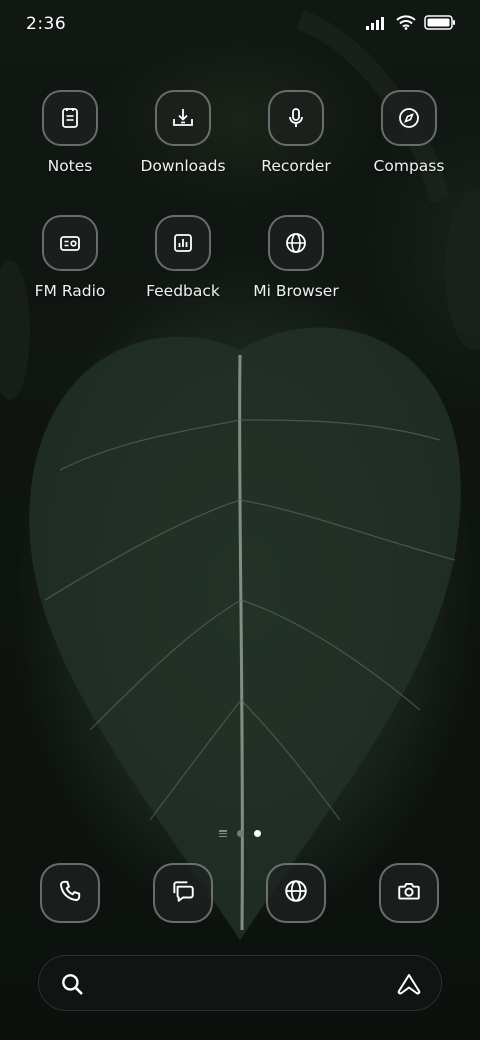 The height and width of the screenshot is (1040, 480). I want to click on app-notes: Notes, so click(70, 132).